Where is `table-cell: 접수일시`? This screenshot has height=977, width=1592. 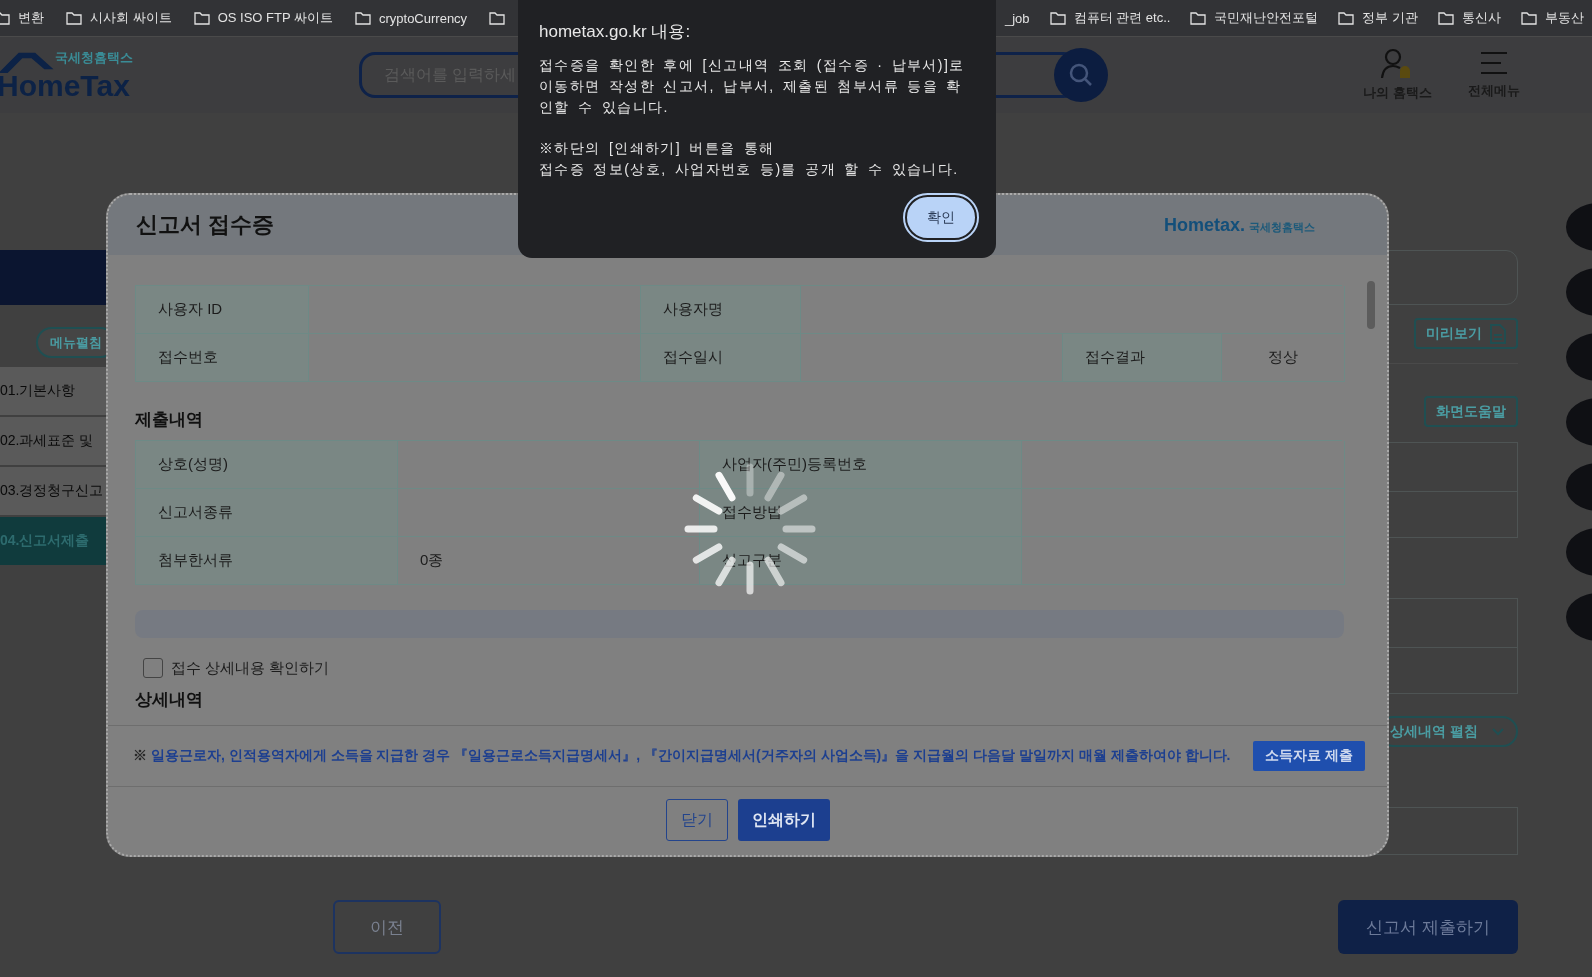
table-cell: 접수일시 is located at coordinates (721, 358).